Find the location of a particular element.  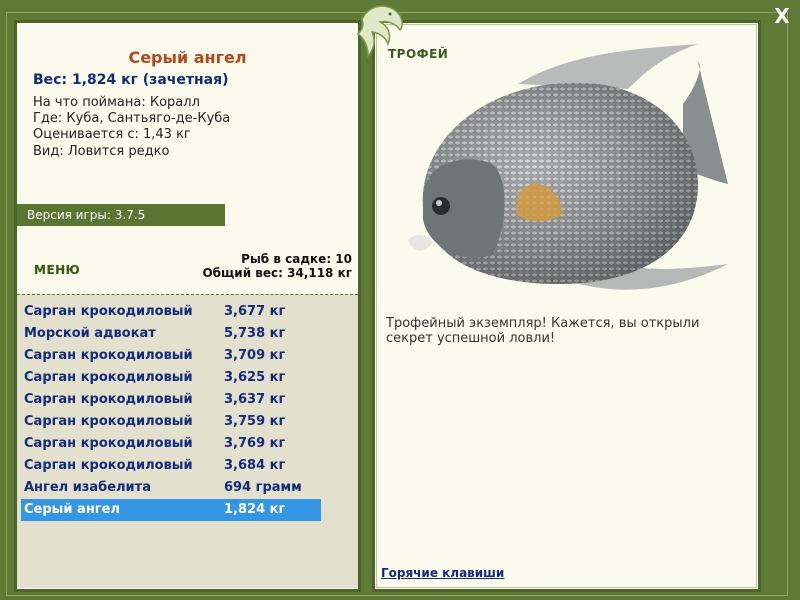

catch-weight: 3,769 кг is located at coordinates (255, 443).